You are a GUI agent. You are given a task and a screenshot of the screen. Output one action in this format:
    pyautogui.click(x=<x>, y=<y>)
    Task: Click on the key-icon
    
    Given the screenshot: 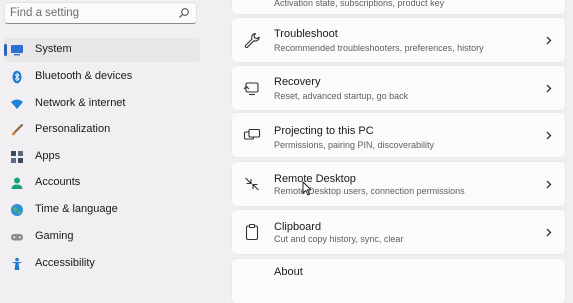 What is the action you would take?
    pyautogui.click(x=252, y=1)
    